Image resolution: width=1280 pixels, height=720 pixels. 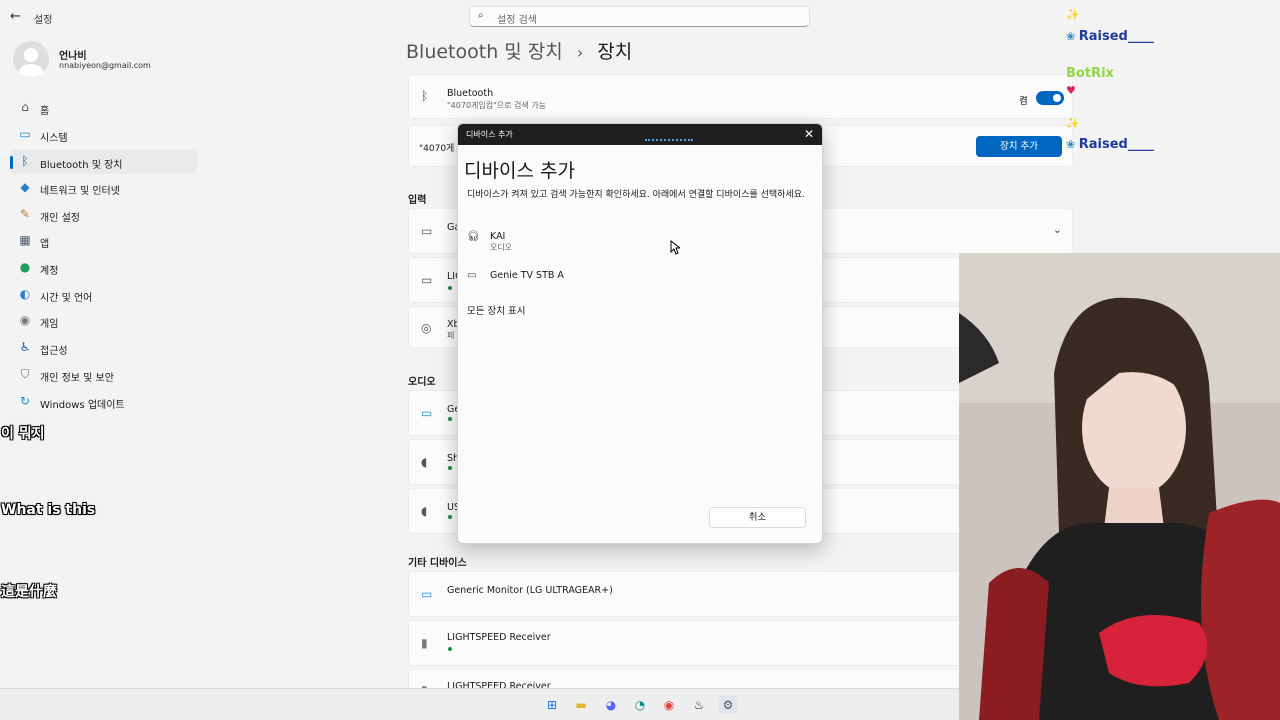 I want to click on sidebar-item-label: 개인 설정, so click(x=60, y=218).